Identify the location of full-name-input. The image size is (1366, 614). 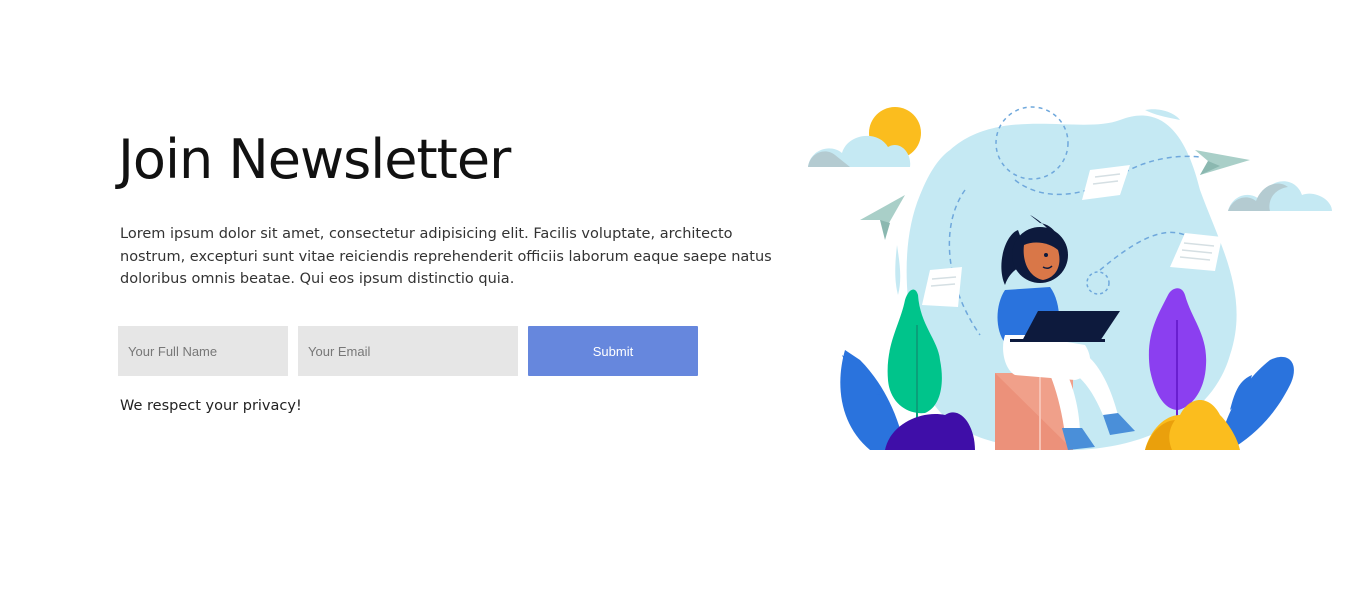
(203, 351).